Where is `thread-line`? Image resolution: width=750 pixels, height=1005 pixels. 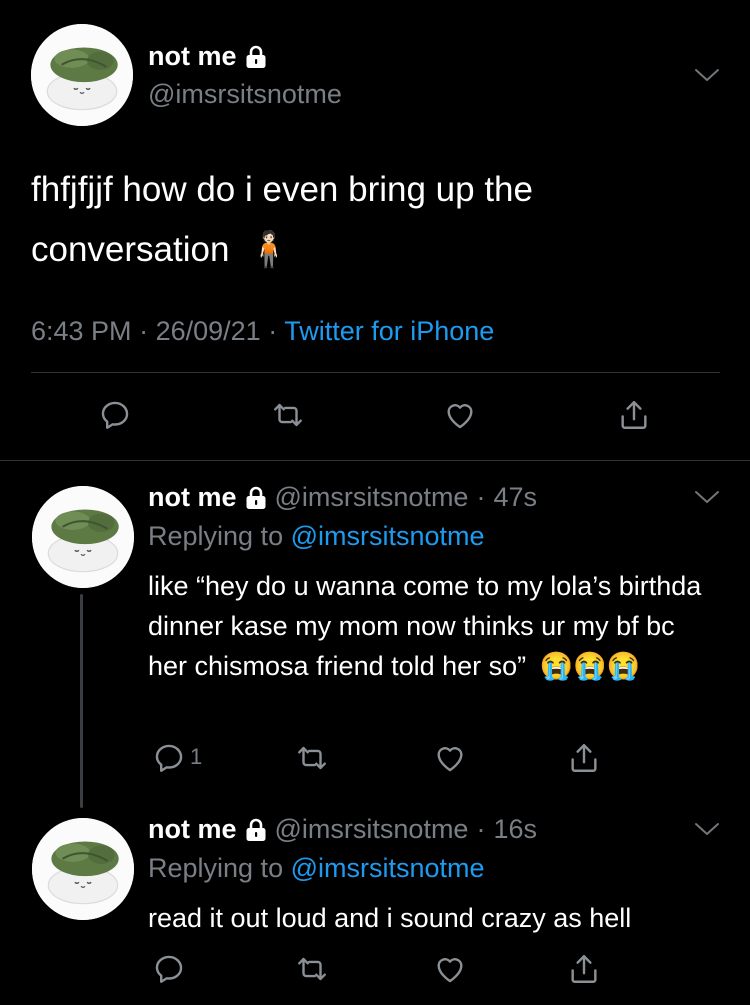
thread-line is located at coordinates (81, 701).